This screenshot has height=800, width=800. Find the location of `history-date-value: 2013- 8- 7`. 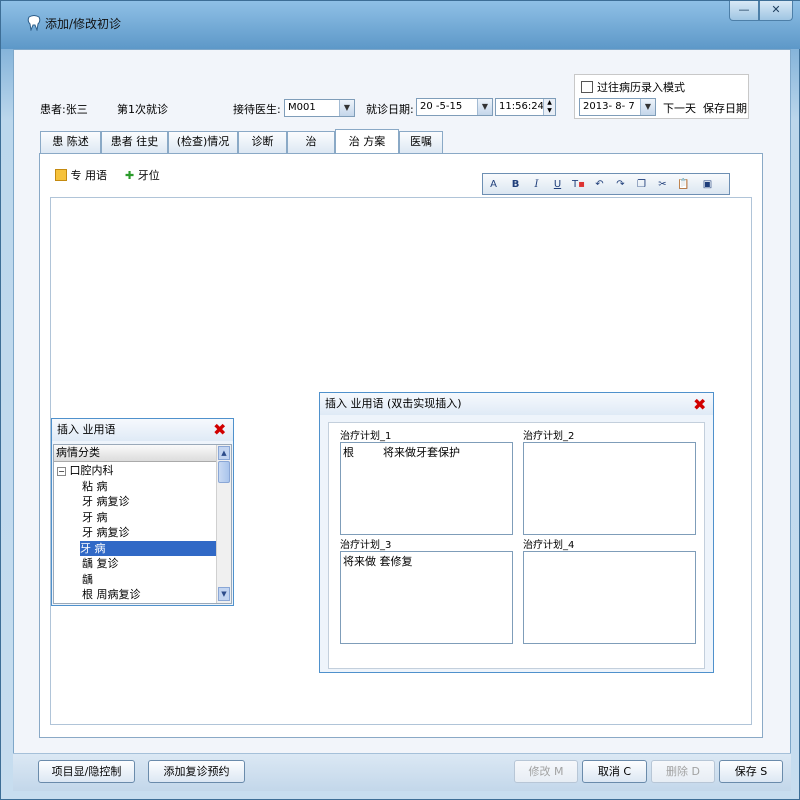

history-date-value: 2013- 8- 7 is located at coordinates (609, 106).